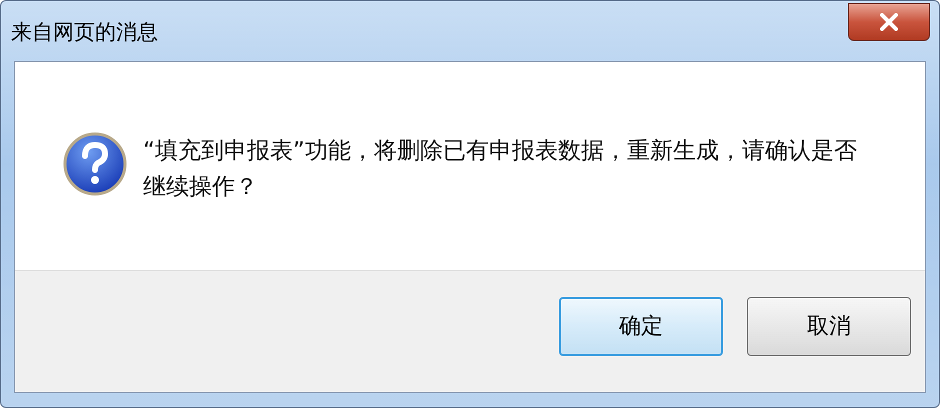 Image resolution: width=940 pixels, height=408 pixels. I want to click on close-button, so click(889, 22).